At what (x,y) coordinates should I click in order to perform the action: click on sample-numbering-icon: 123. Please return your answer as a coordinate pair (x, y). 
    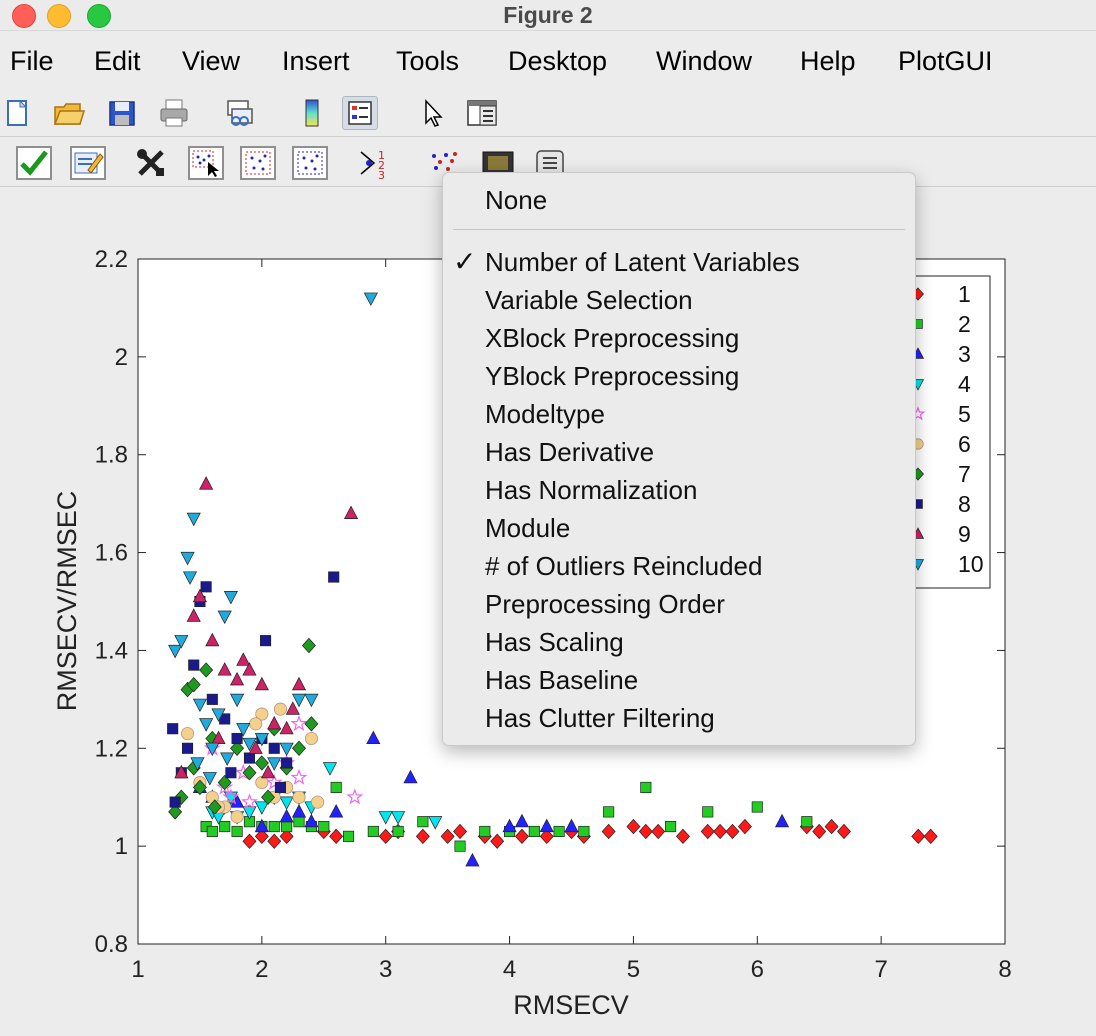
    Looking at the image, I should click on (376, 163).